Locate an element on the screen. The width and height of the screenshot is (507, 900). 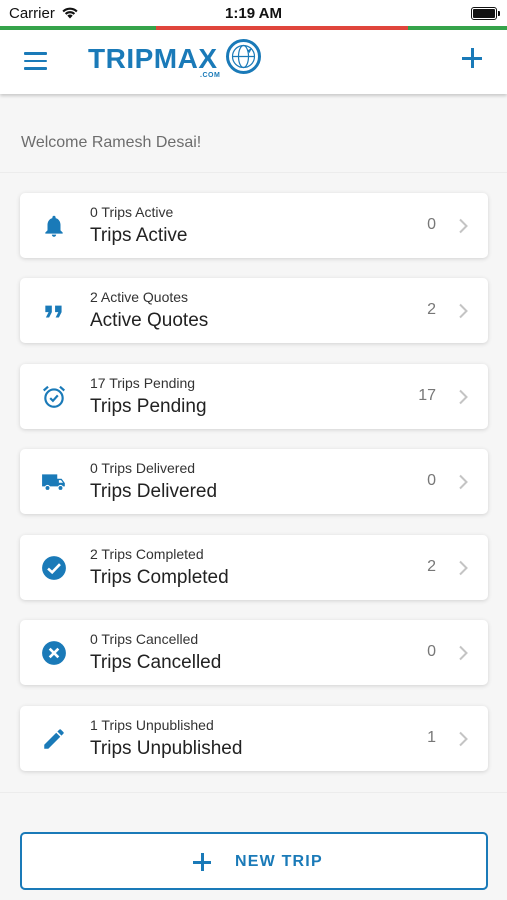
card-title: Trips Cancelled is located at coordinates (156, 662).